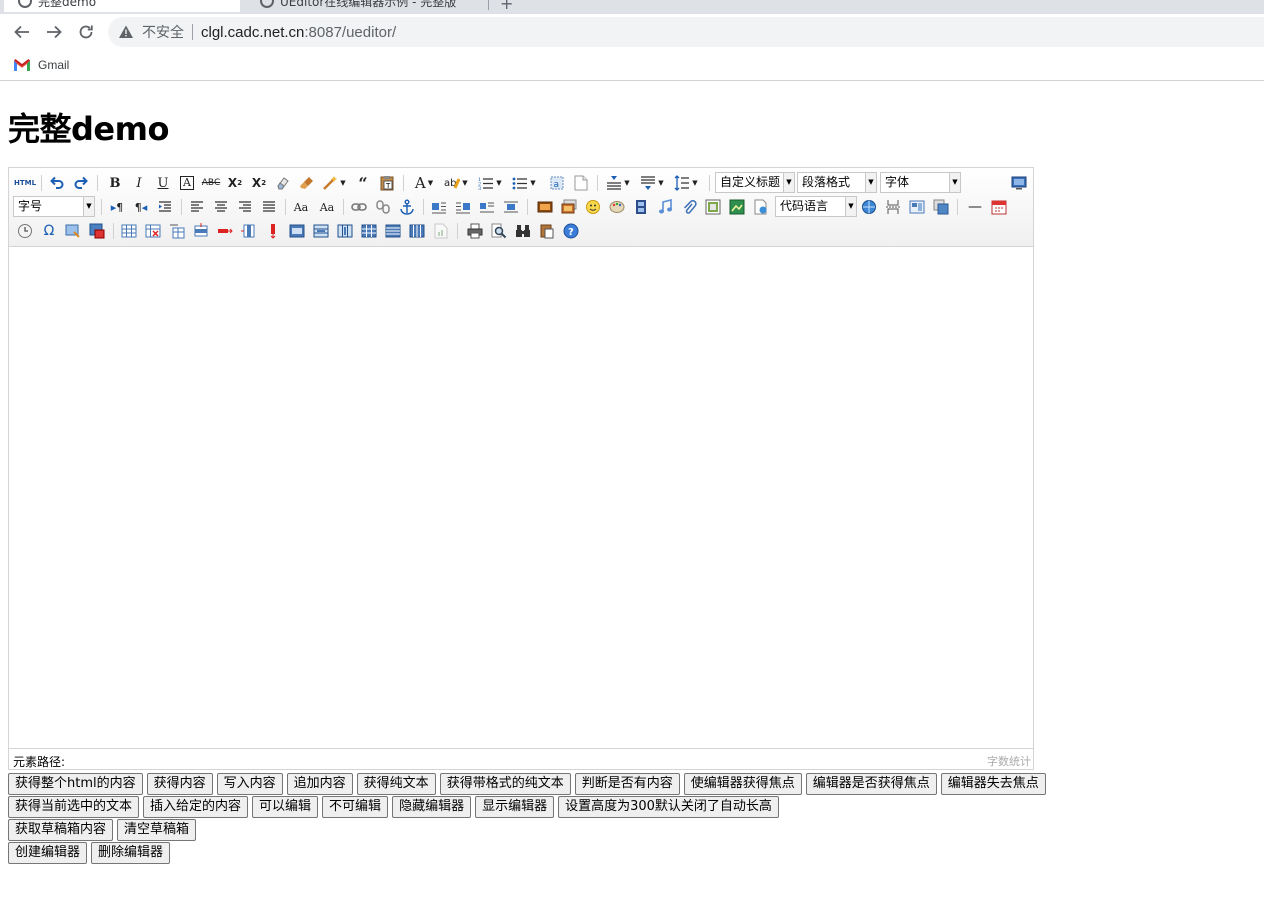 The height and width of the screenshot is (918, 1264). I want to click on web-app-button, so click(869, 207).